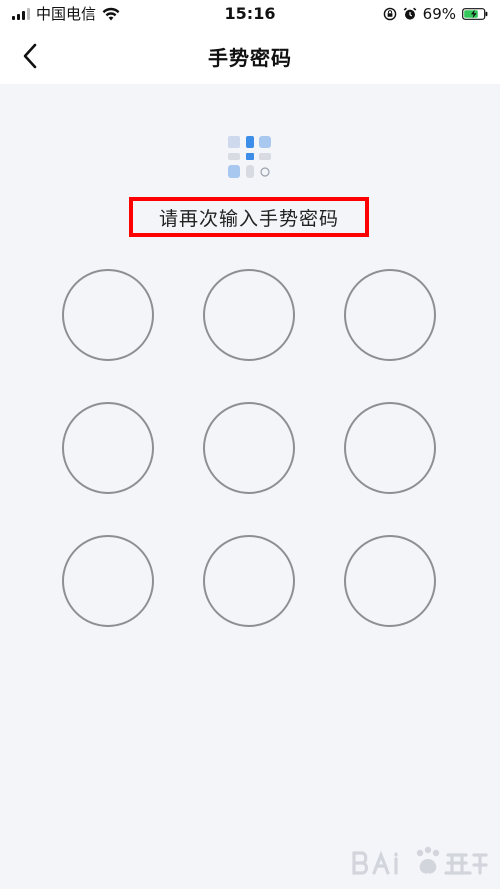 This screenshot has width=500, height=889. I want to click on prompt-highlight: 请再次输入手势密码, so click(249, 217).